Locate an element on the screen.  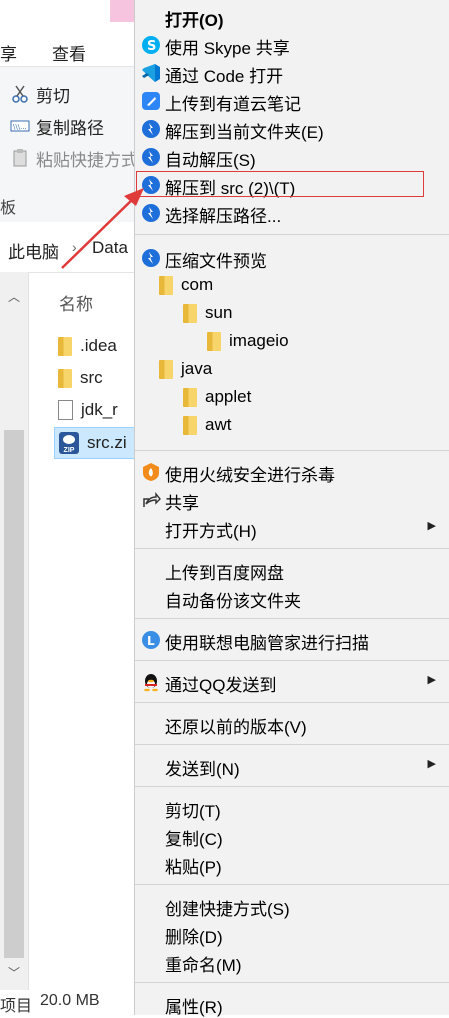
menu-item-cut: 剪切(T) is located at coordinates (292, 808).